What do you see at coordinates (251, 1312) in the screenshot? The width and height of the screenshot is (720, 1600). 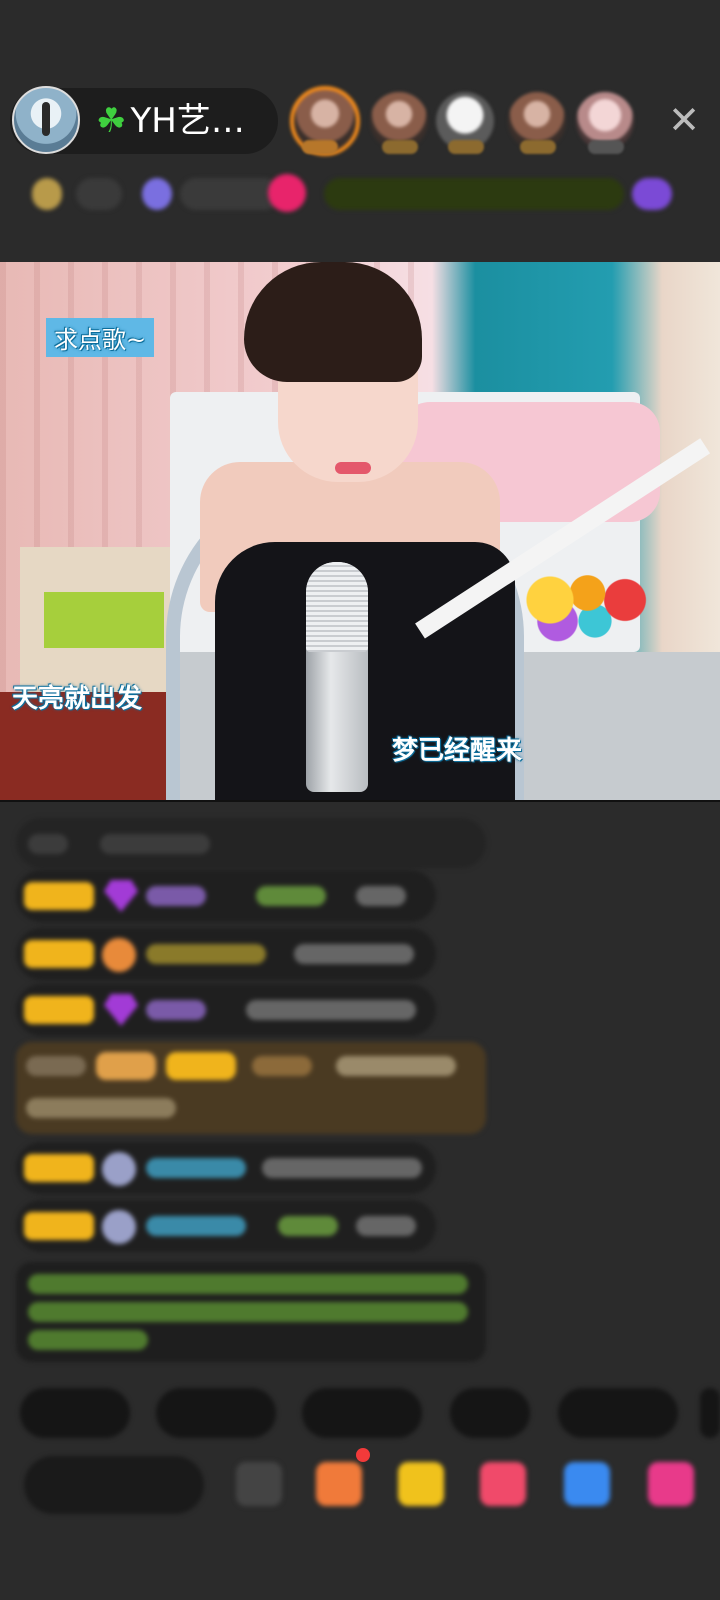 I see `system-notice` at bounding box center [251, 1312].